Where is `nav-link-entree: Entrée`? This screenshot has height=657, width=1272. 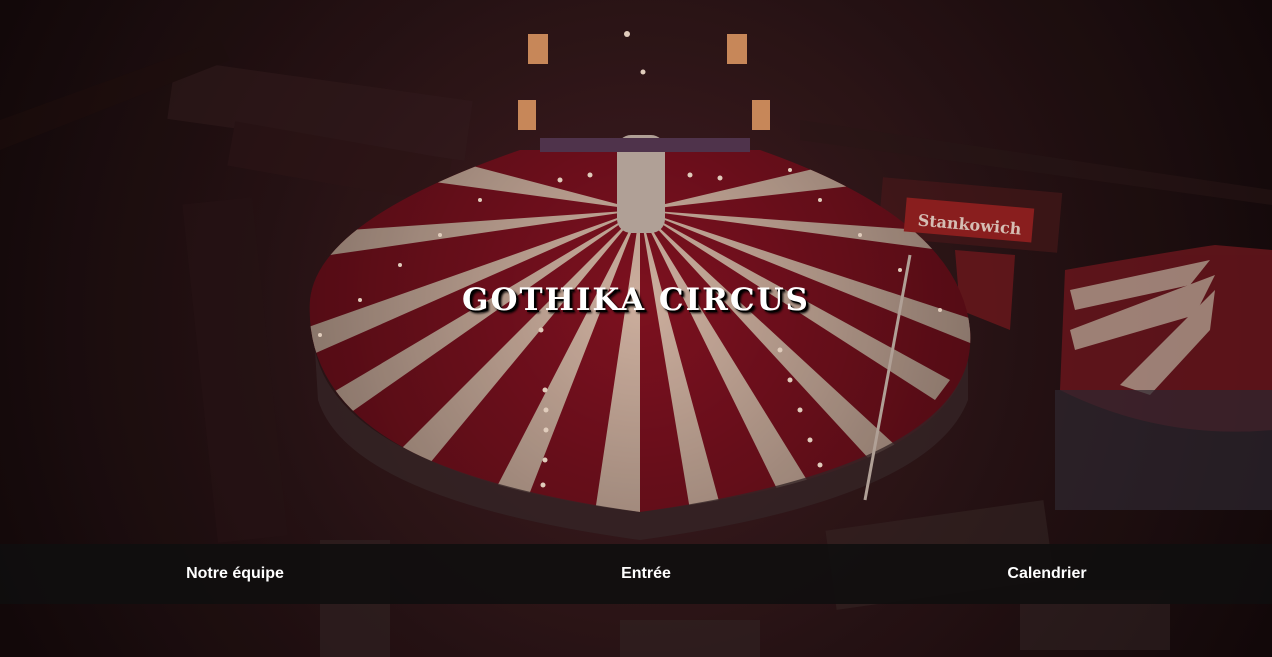
nav-link-entree: Entrée is located at coordinates (646, 574).